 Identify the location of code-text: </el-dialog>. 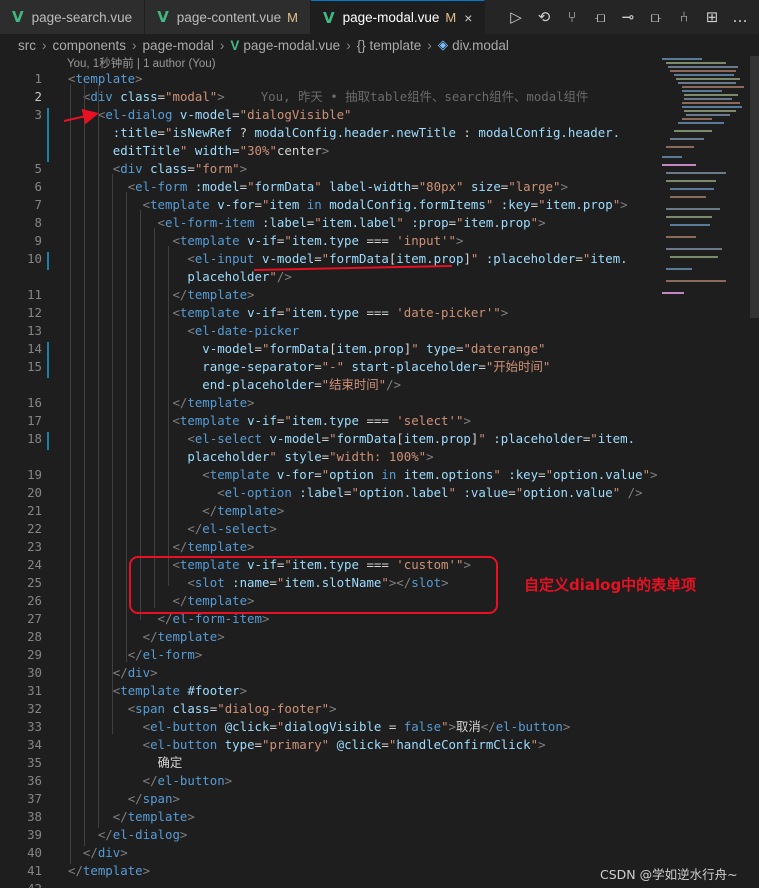
(142, 834).